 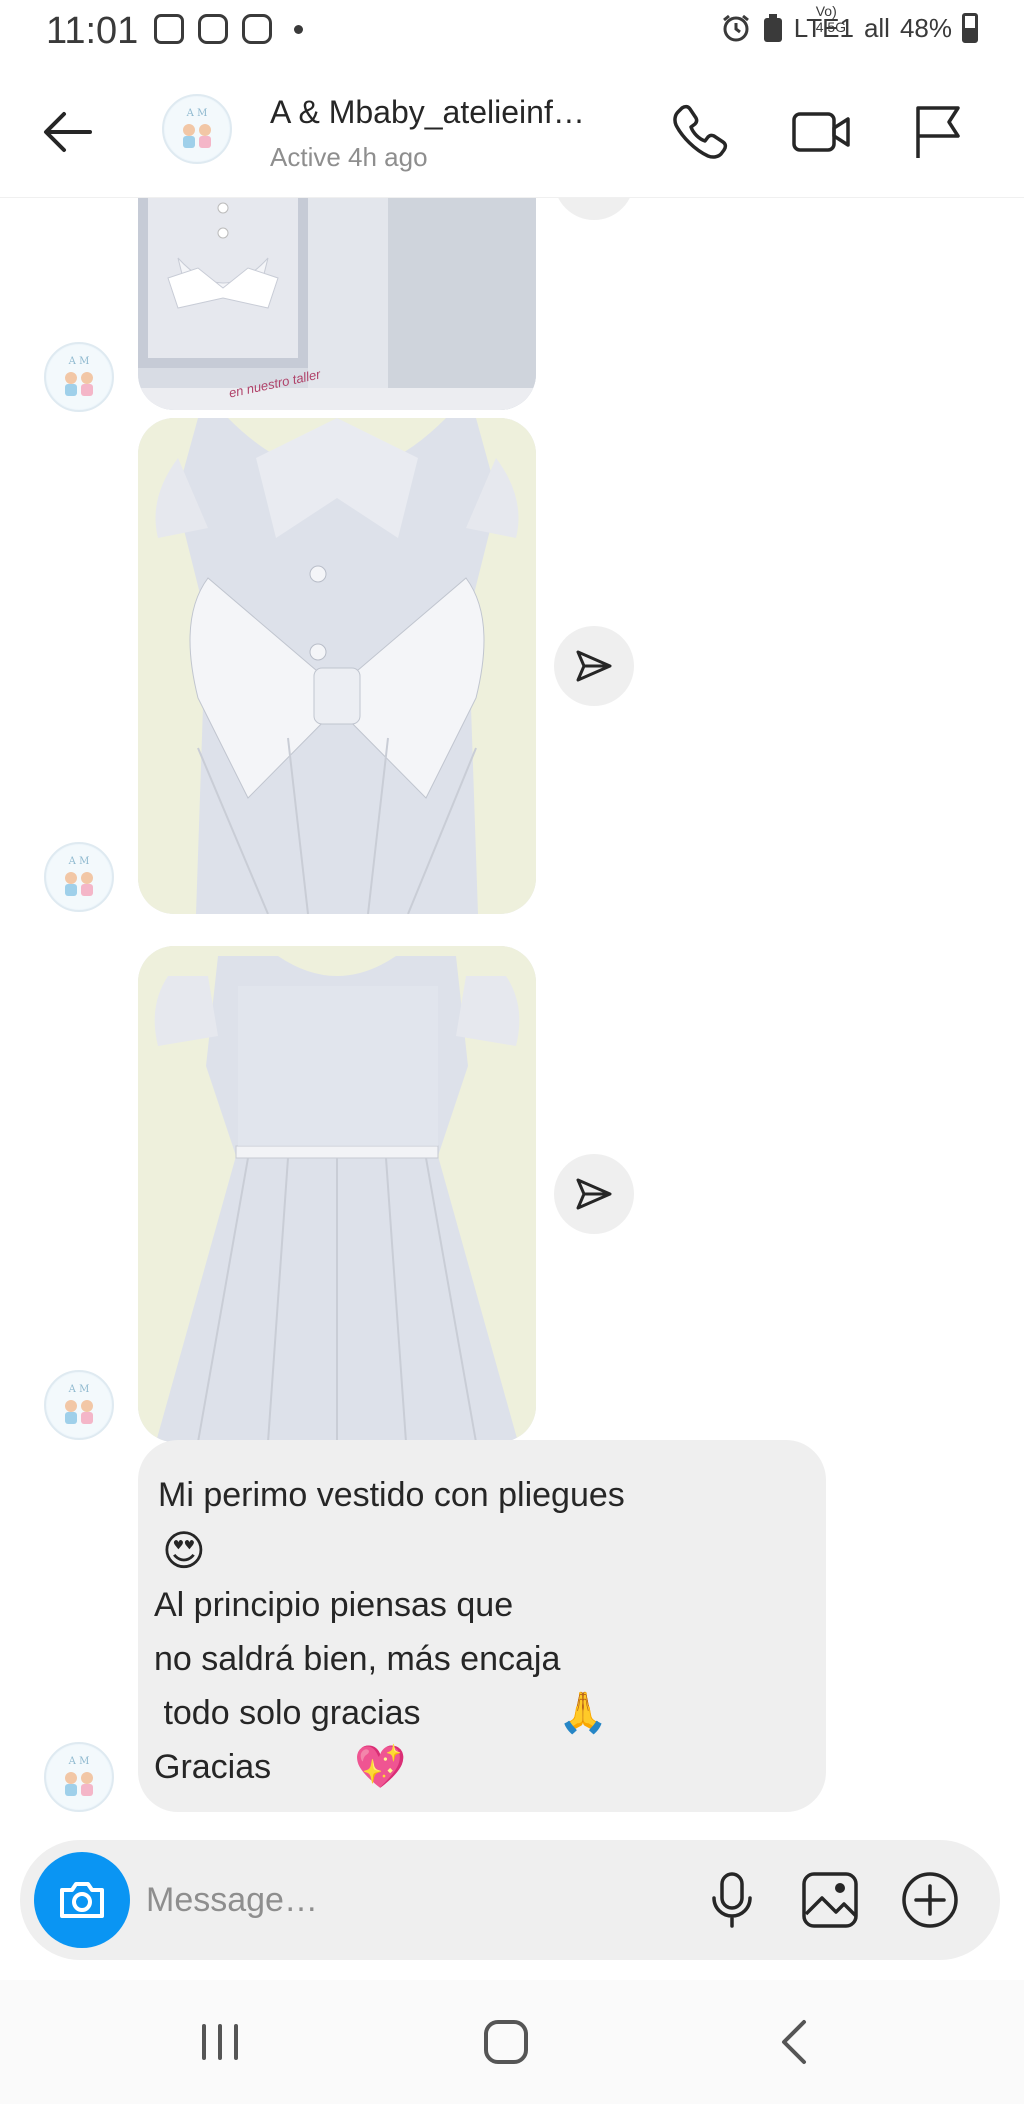 I want to click on flag-icon, so click(x=938, y=132).